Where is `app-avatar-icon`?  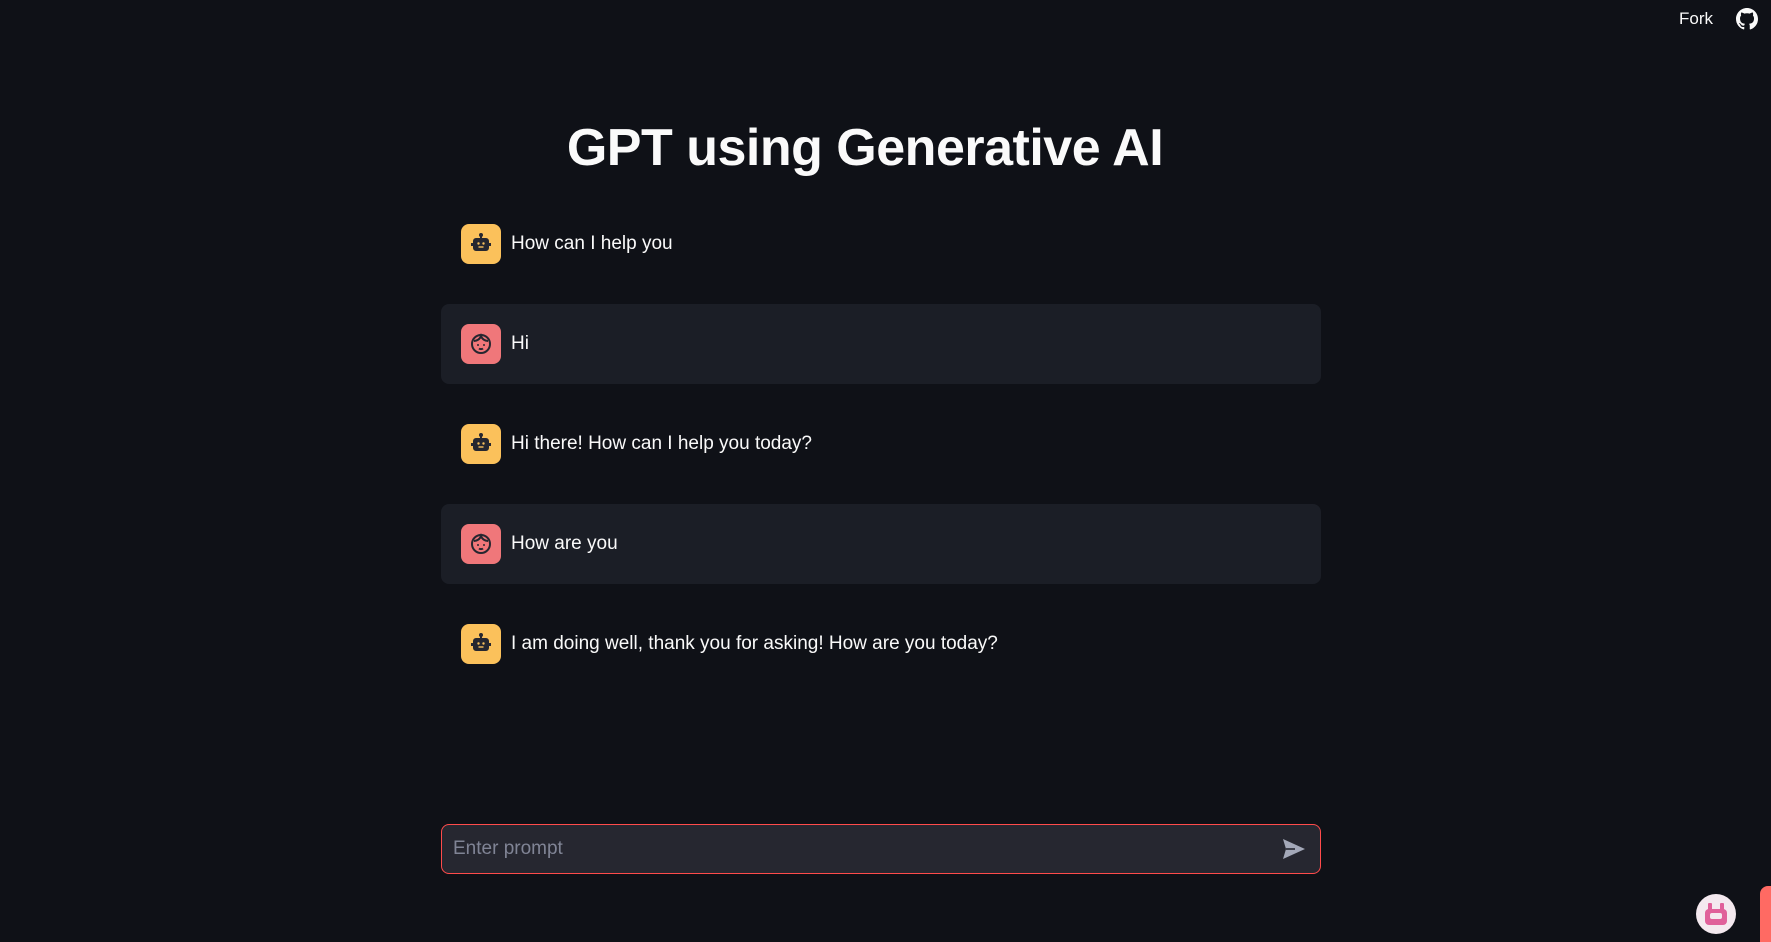 app-avatar-icon is located at coordinates (1716, 914).